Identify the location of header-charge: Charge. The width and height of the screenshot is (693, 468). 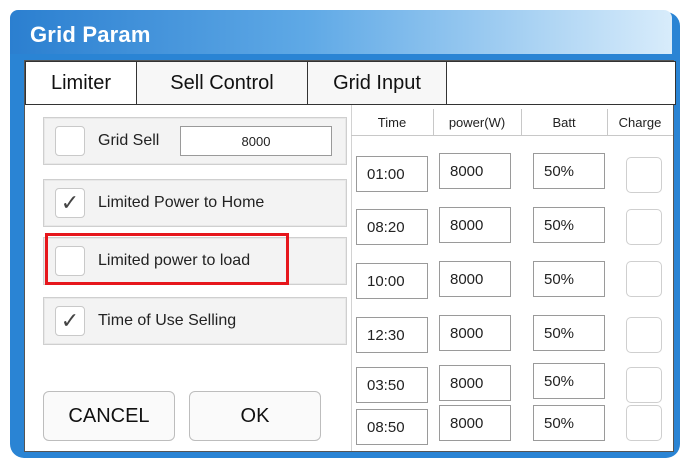
(640, 122).